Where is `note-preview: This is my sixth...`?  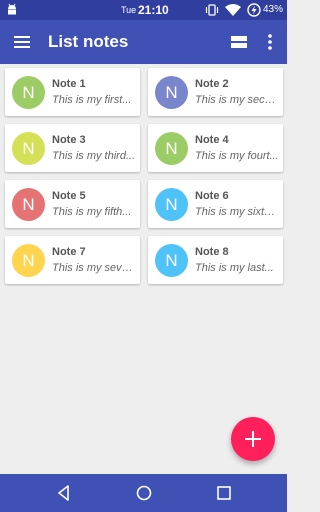
note-preview: This is my sixth... is located at coordinates (237, 212).